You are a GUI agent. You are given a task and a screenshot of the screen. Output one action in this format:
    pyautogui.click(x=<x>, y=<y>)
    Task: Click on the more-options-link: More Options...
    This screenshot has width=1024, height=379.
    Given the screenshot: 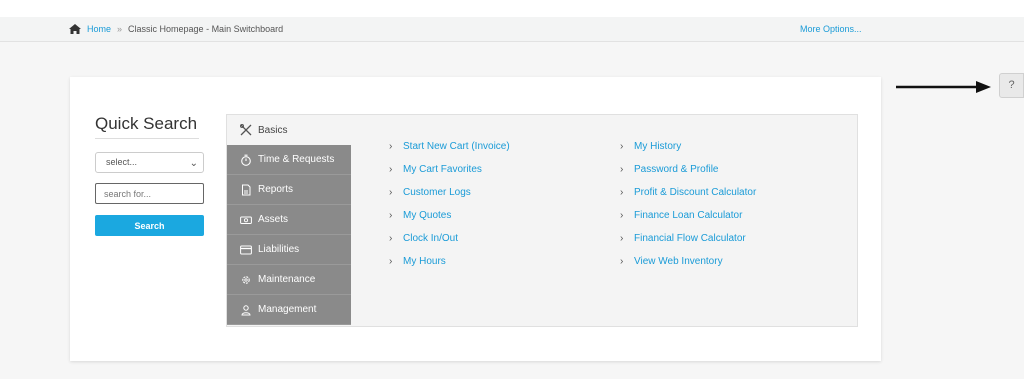 What is the action you would take?
    pyautogui.click(x=831, y=29)
    